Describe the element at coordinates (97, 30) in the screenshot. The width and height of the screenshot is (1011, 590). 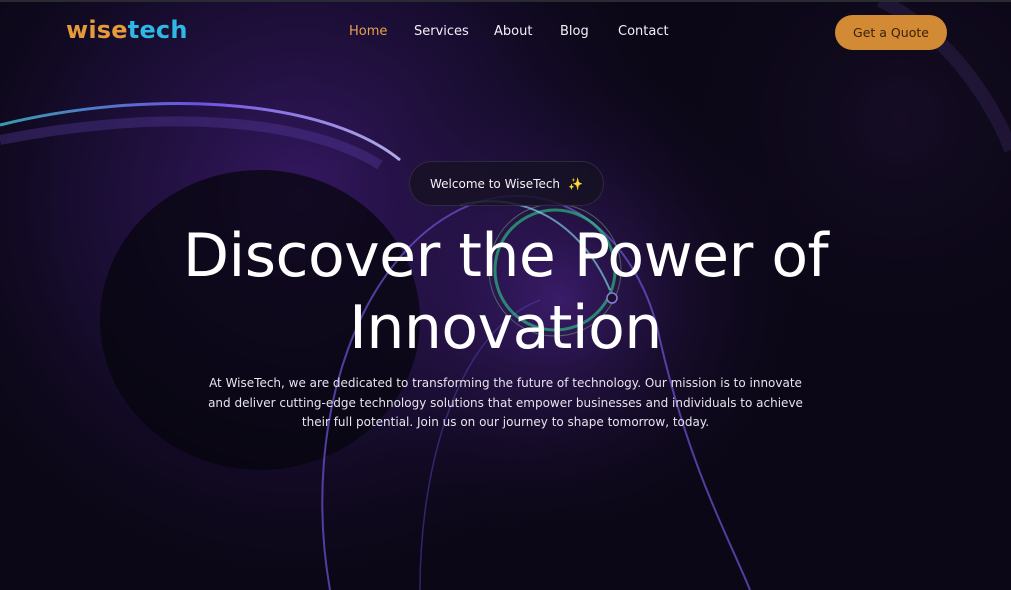
I see `brand-logo-part1: wise` at that location.